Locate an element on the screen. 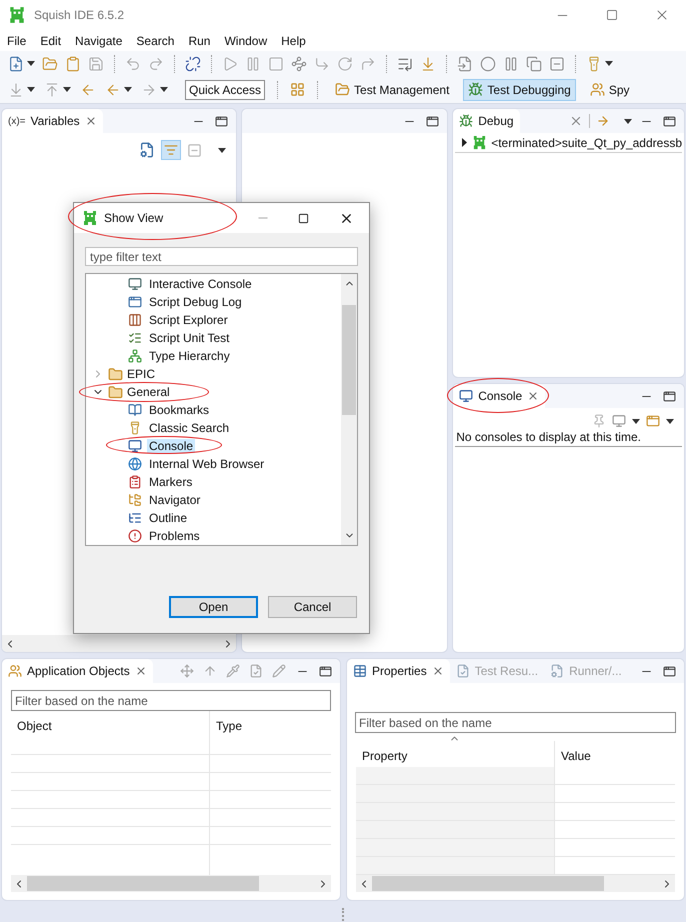  perspective-button: Spy is located at coordinates (609, 89).